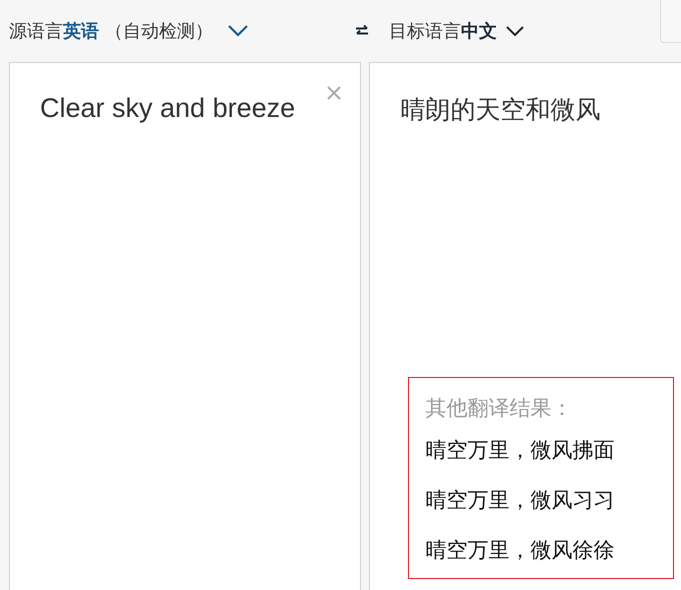 This screenshot has height=590, width=681. What do you see at coordinates (159, 31) in the screenshot?
I see `auto-detect-note: （自动检测）` at bounding box center [159, 31].